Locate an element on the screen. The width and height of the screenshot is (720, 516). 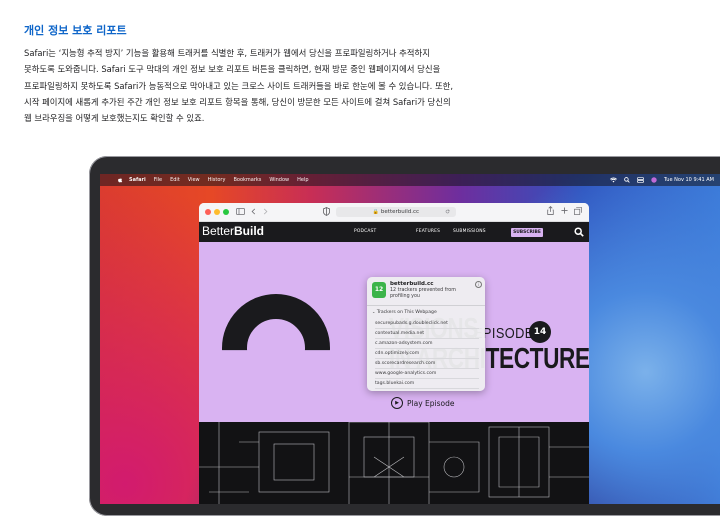
tracker-list-item: contextual.media.net is located at coordinates (427, 334).